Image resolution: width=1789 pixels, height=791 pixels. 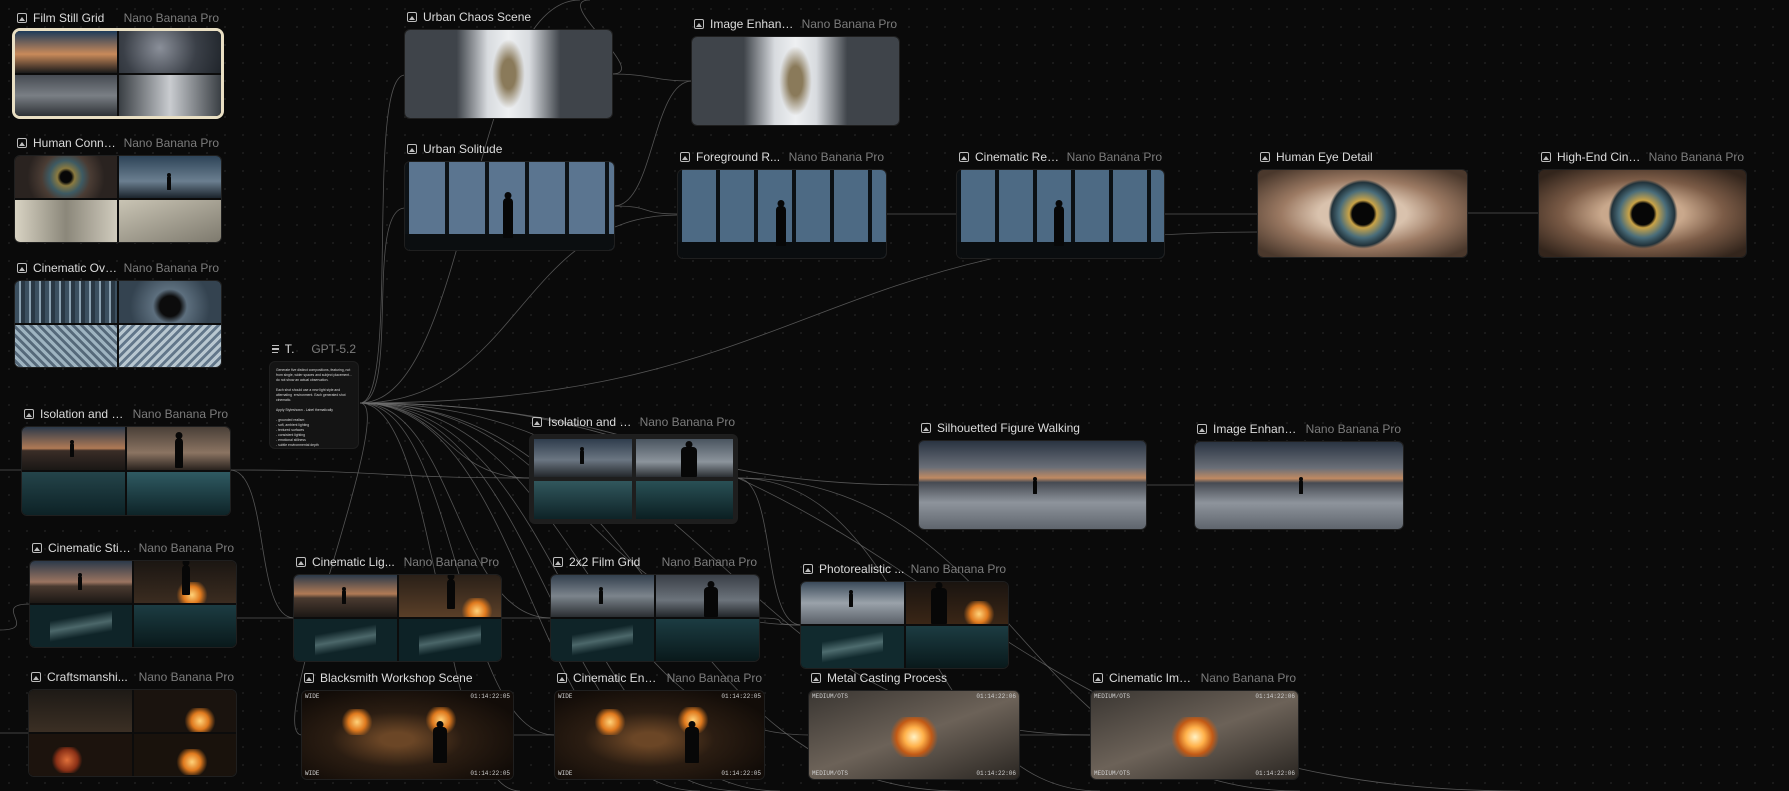 I want to click on node-foreground-r: Foreground R... Nano Banana Pro, so click(x=782, y=204).